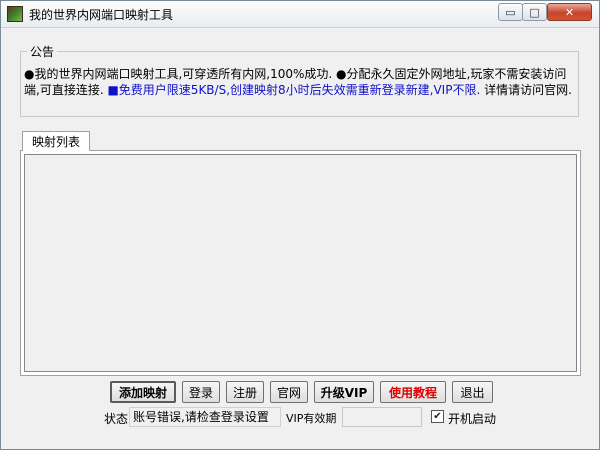 This screenshot has height=450, width=600. Describe the element at coordinates (472, 418) in the screenshot. I see `autostart-label: 开机启动` at that location.